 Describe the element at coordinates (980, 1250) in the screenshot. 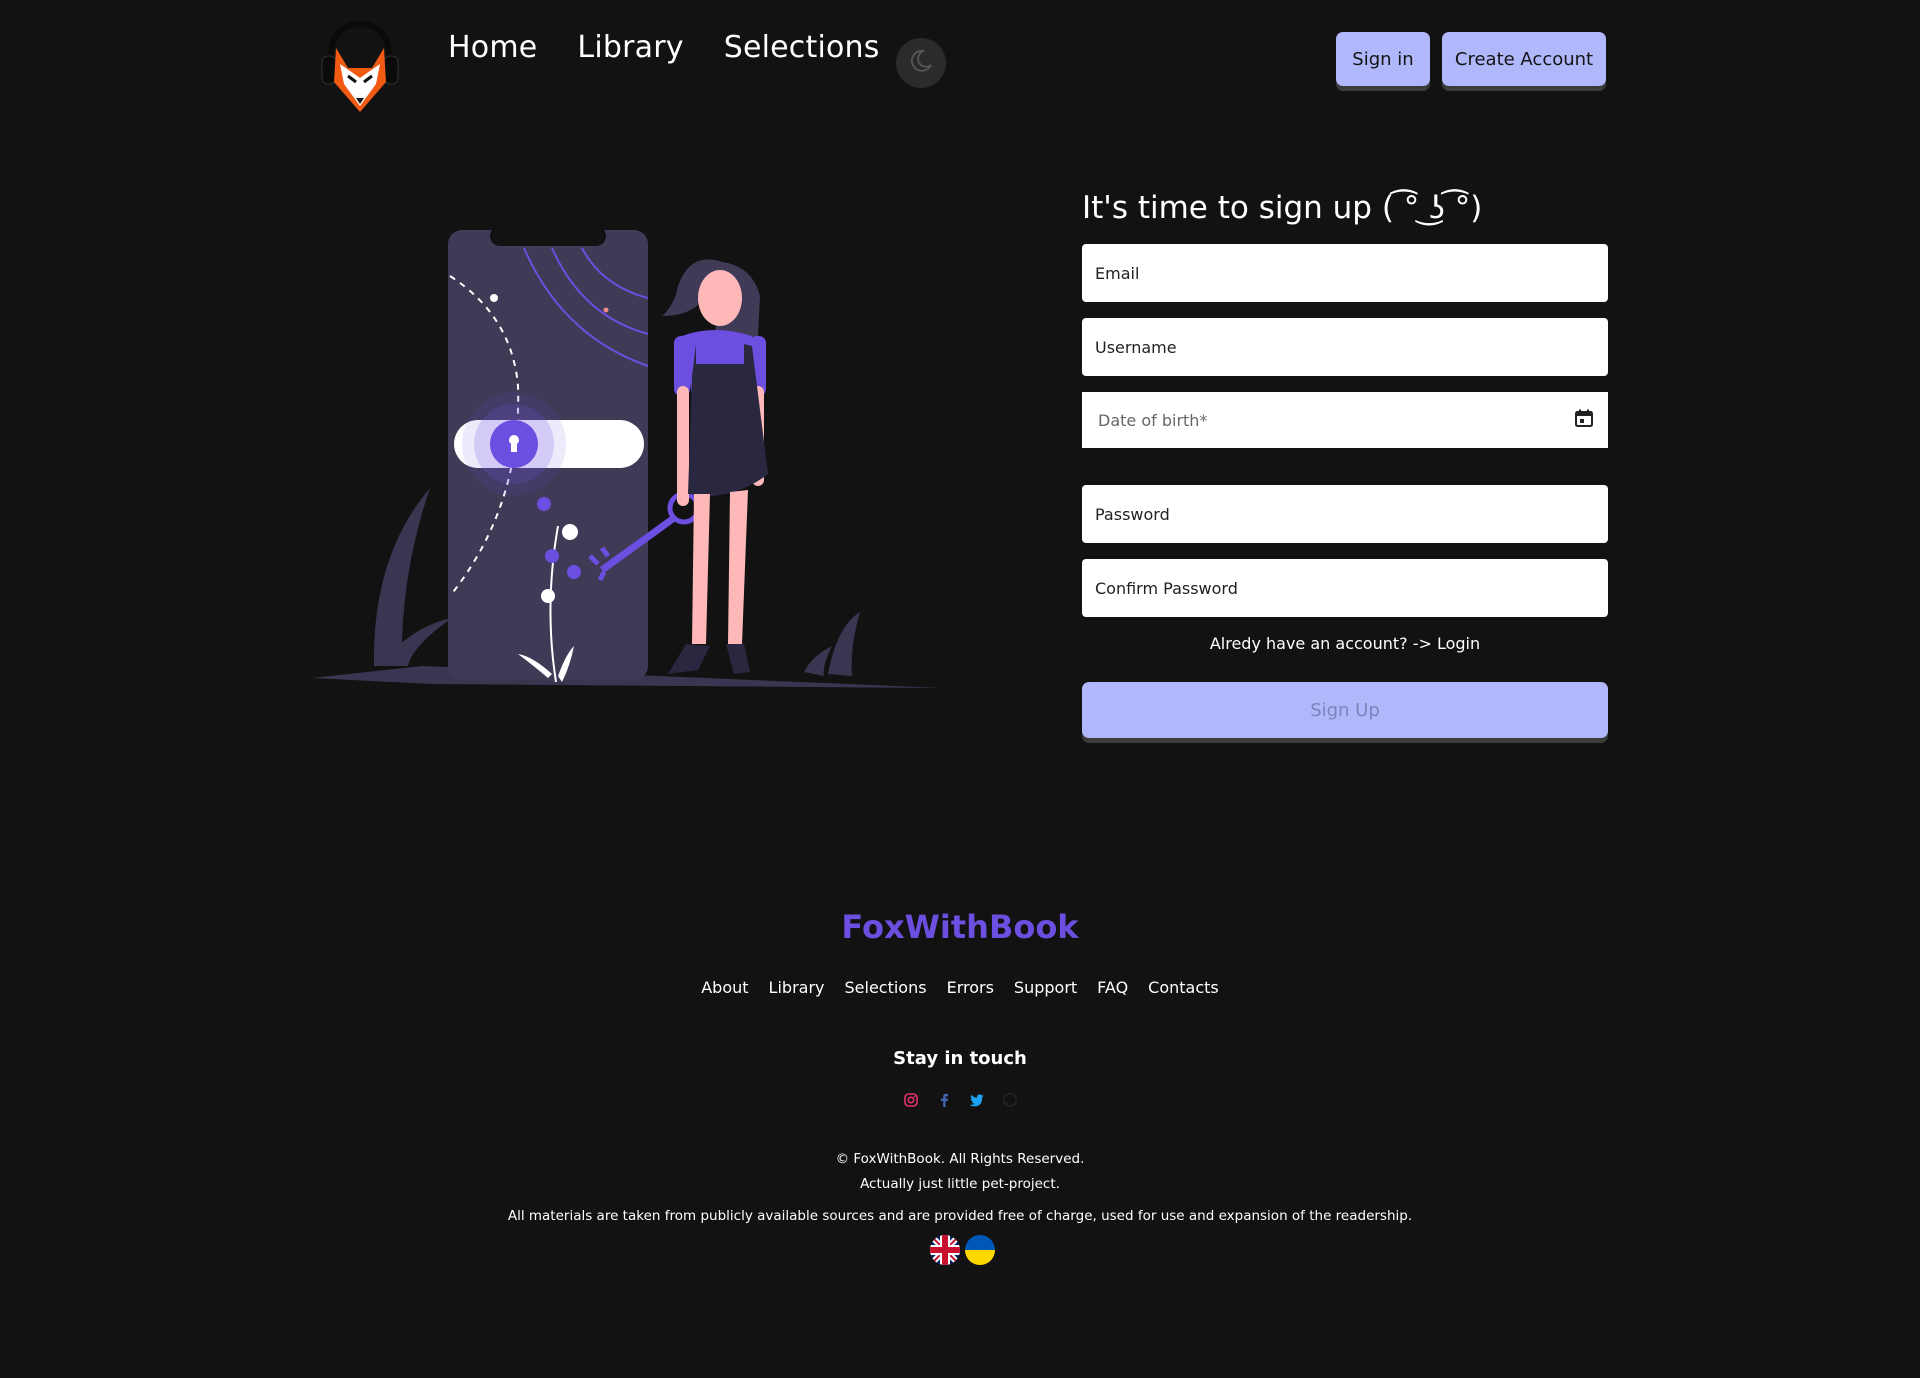

I see `ukrainian-flag-icon` at that location.